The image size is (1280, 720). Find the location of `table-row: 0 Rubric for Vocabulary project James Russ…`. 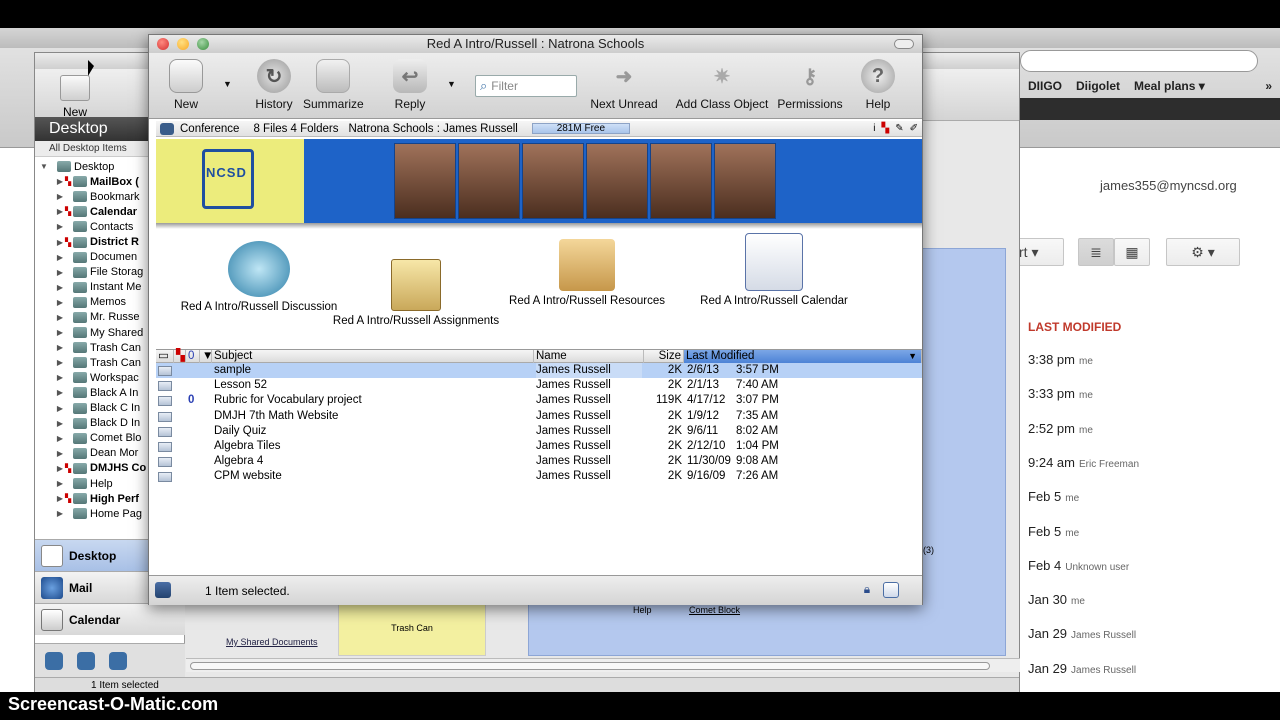

table-row: 0 Rubric for Vocabulary project James Russ… is located at coordinates (539, 400).